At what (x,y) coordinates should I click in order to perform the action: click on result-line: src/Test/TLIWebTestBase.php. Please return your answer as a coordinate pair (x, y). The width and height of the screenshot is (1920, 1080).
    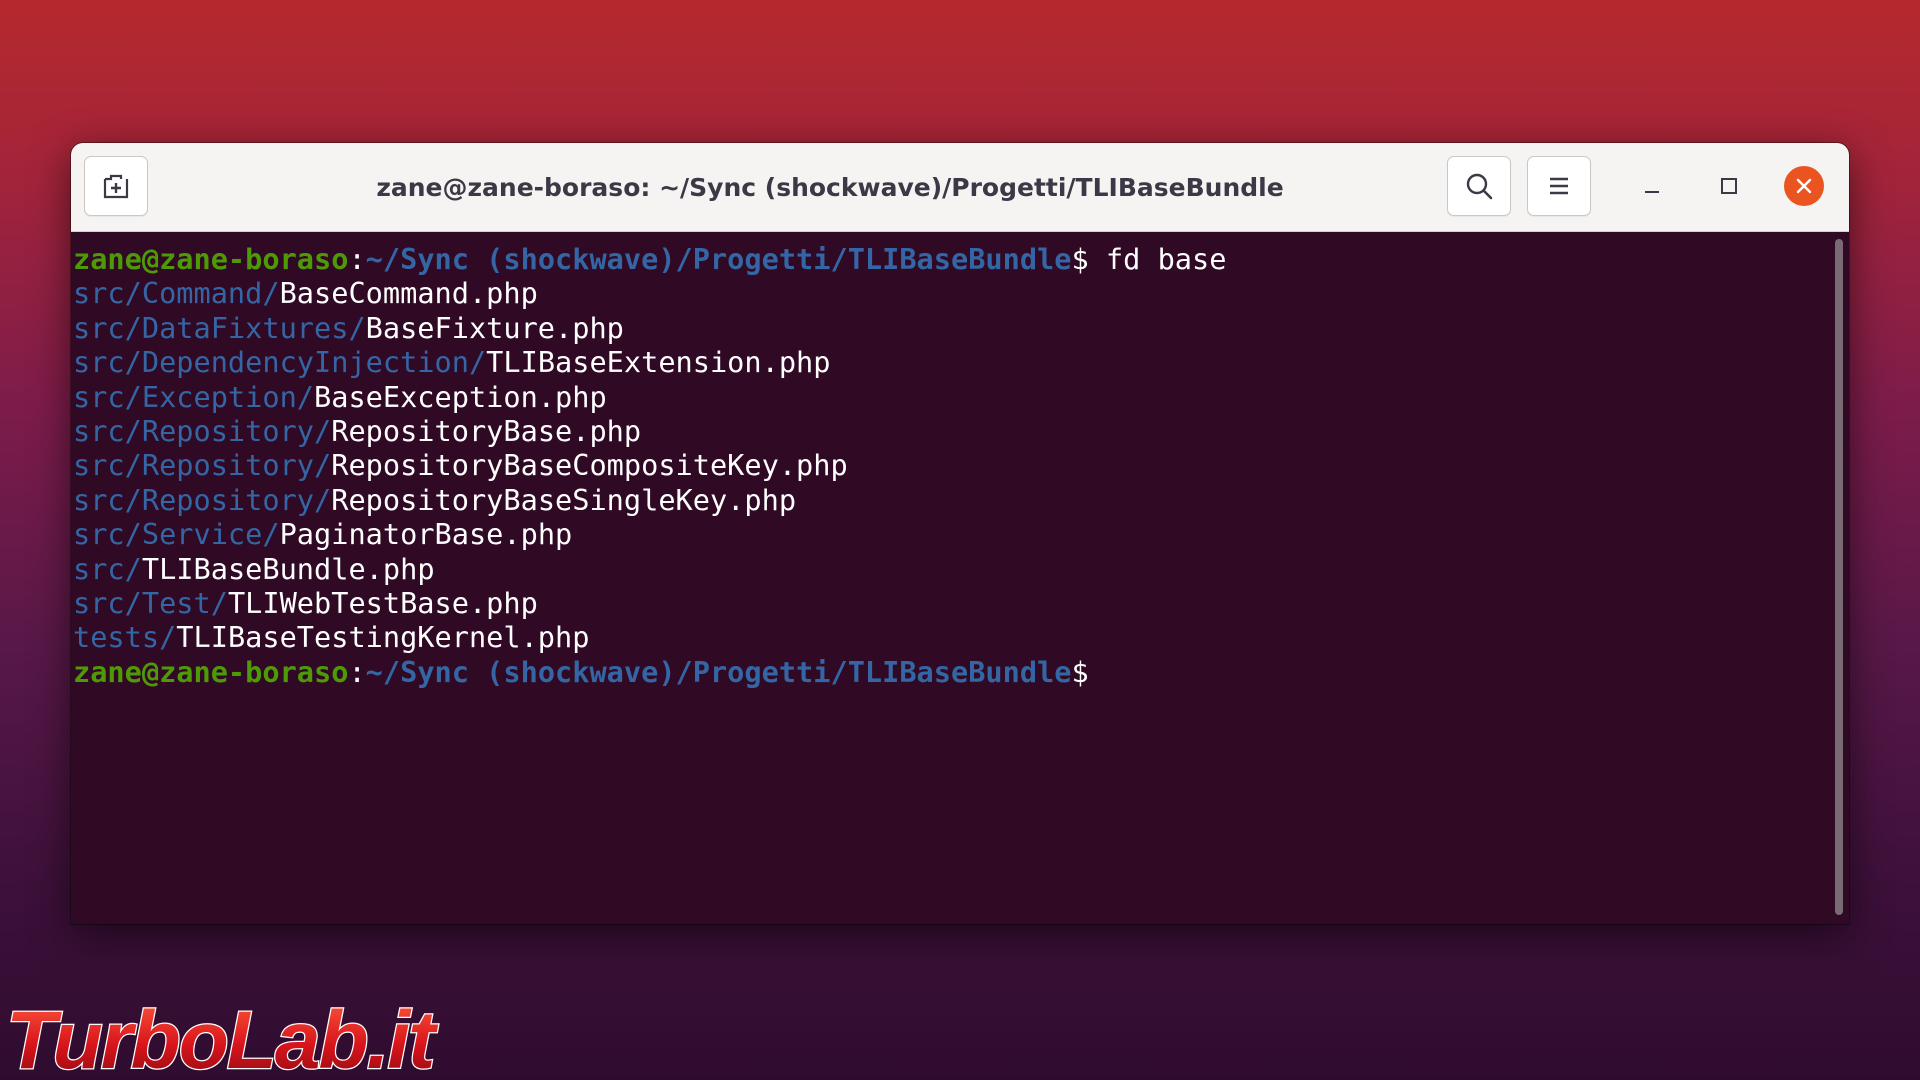
    Looking at the image, I should click on (961, 603).